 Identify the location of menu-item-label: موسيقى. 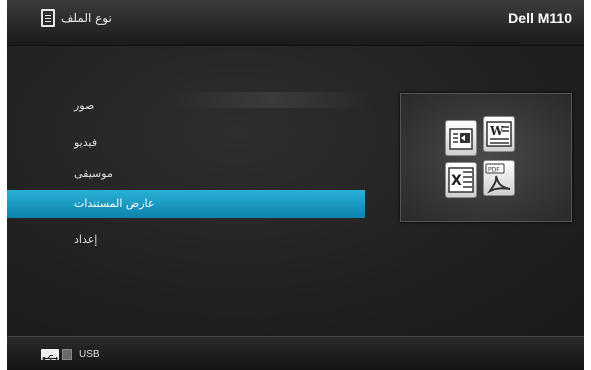
(93, 173).